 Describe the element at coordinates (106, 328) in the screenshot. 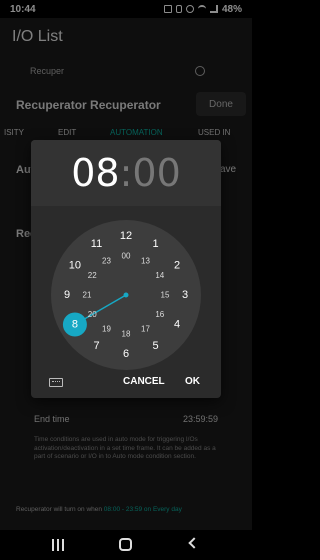

I see `hour-option-19: 19` at that location.